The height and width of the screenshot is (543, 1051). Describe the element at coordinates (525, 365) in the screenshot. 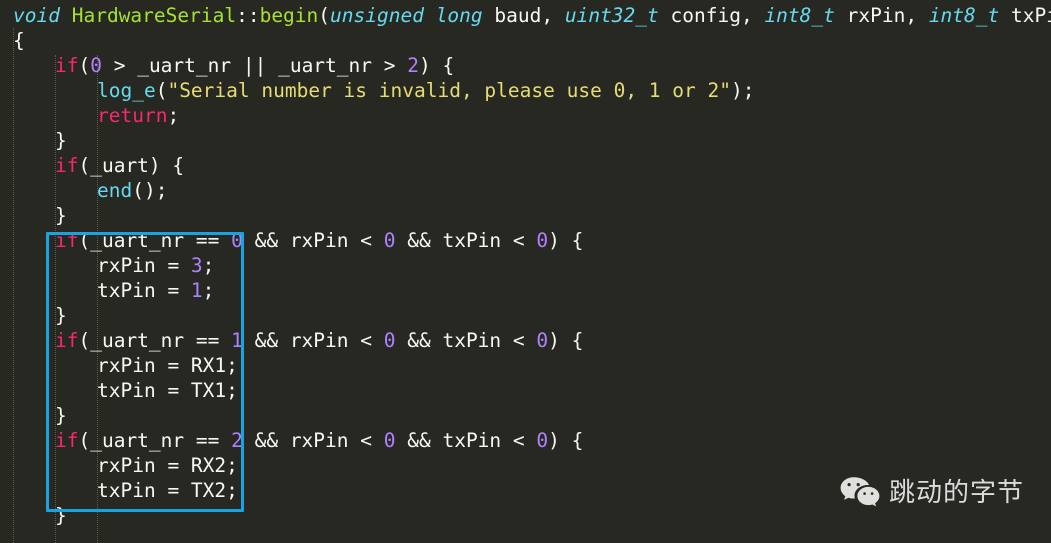

I see `code-line: rxPin = RX1;` at that location.